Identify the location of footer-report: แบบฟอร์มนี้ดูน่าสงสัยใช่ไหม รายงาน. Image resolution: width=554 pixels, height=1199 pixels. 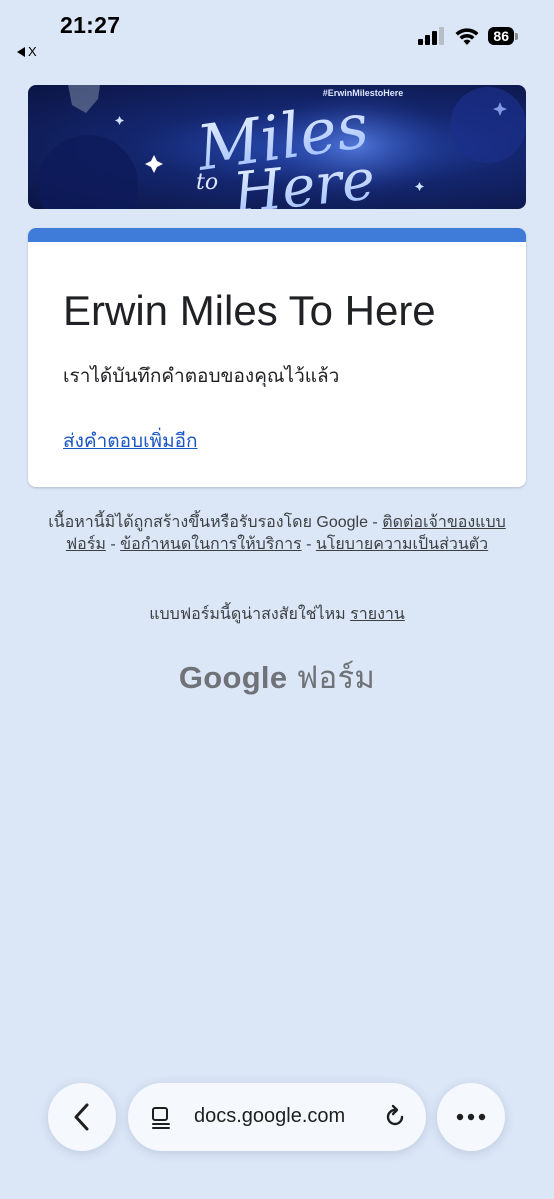
(277, 614).